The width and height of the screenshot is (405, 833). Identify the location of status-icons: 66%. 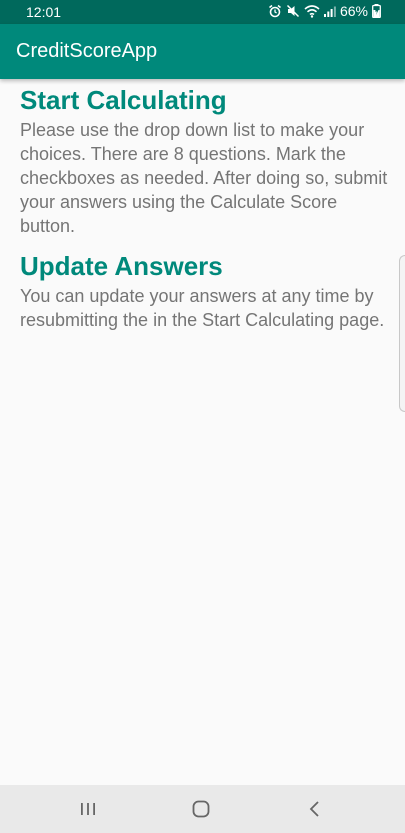
(324, 11).